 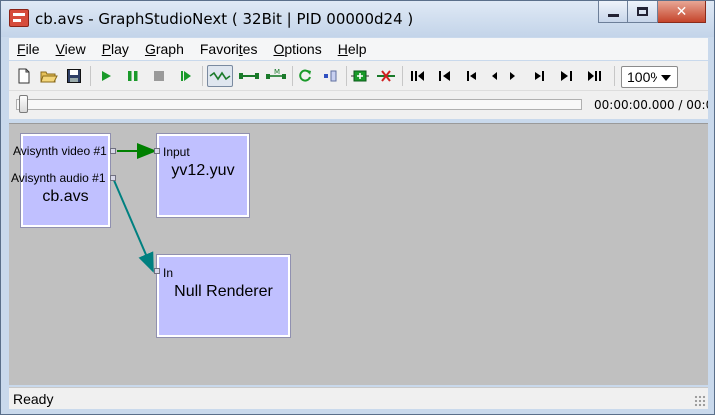 I want to click on seek-end-button, so click(x=594, y=76).